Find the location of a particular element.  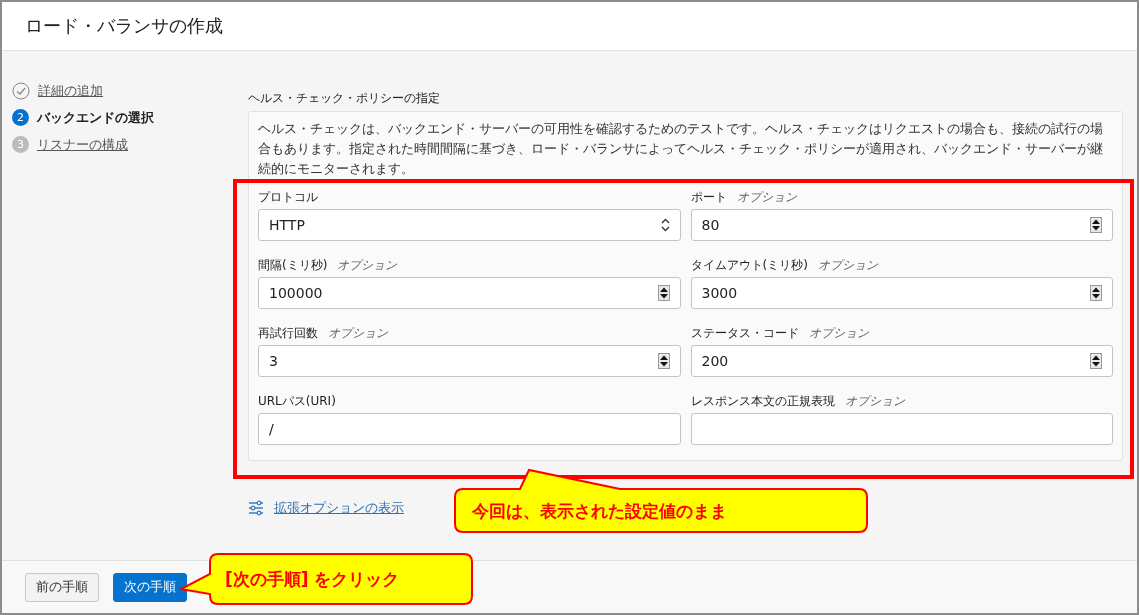

back-button: 前の手順 is located at coordinates (62, 587).